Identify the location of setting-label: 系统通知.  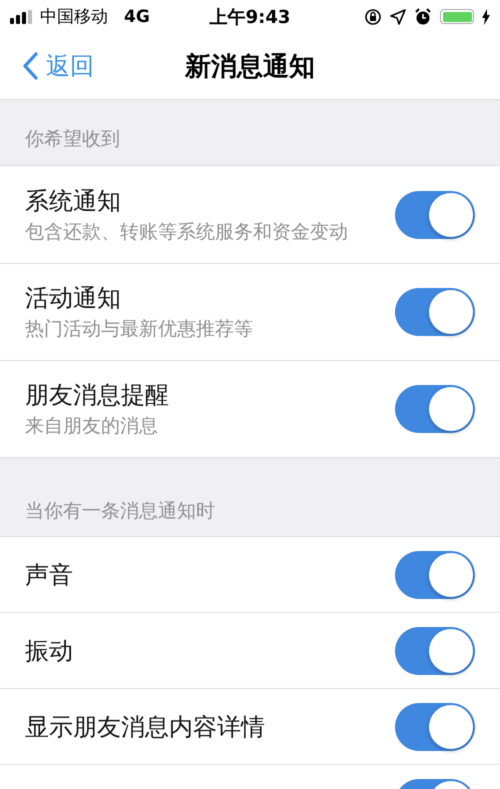
(73, 201).